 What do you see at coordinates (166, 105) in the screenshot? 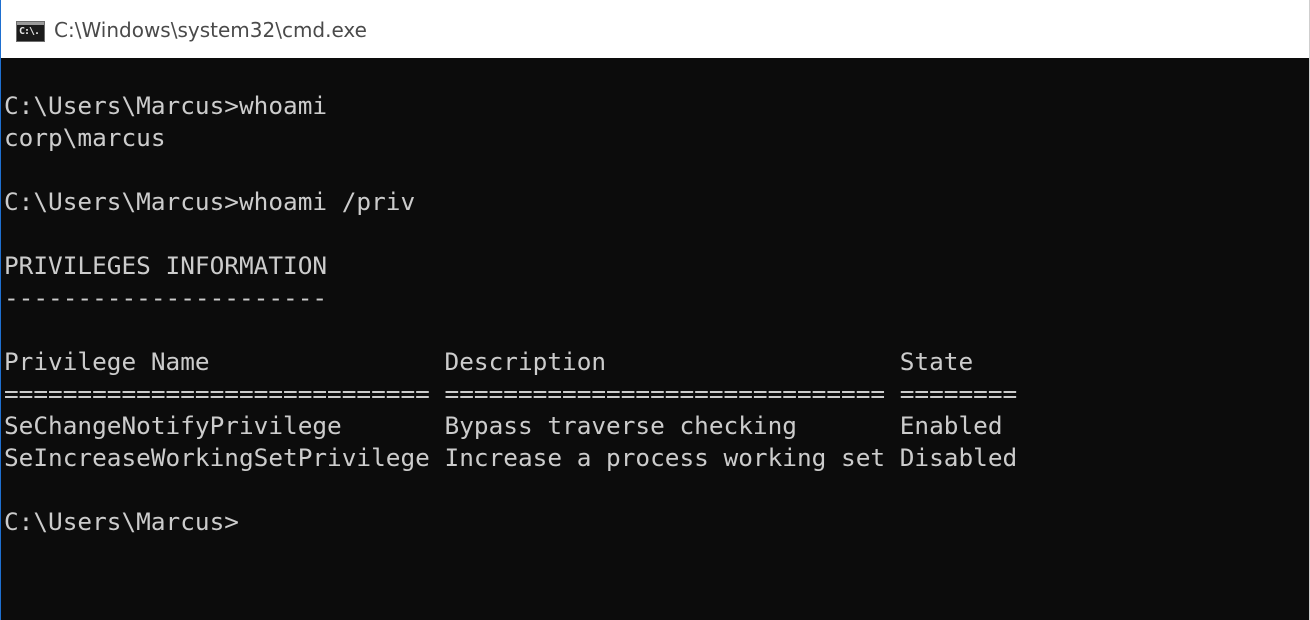
I see `prompt-line: C:\Users\Marcus>whoami` at bounding box center [166, 105].